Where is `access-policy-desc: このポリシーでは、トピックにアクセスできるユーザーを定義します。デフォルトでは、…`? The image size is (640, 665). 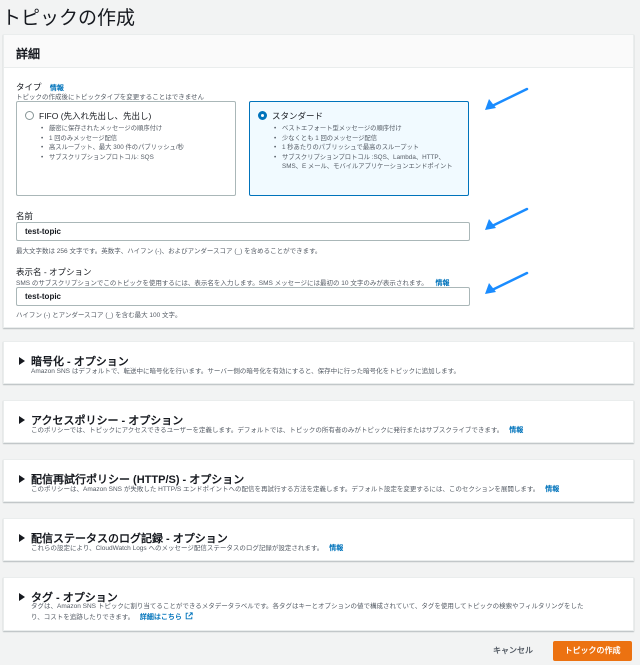 access-policy-desc: このポリシーでは、トピックにアクセスできるユーザーを定義します。デフォルトでは、… is located at coordinates (277, 431).